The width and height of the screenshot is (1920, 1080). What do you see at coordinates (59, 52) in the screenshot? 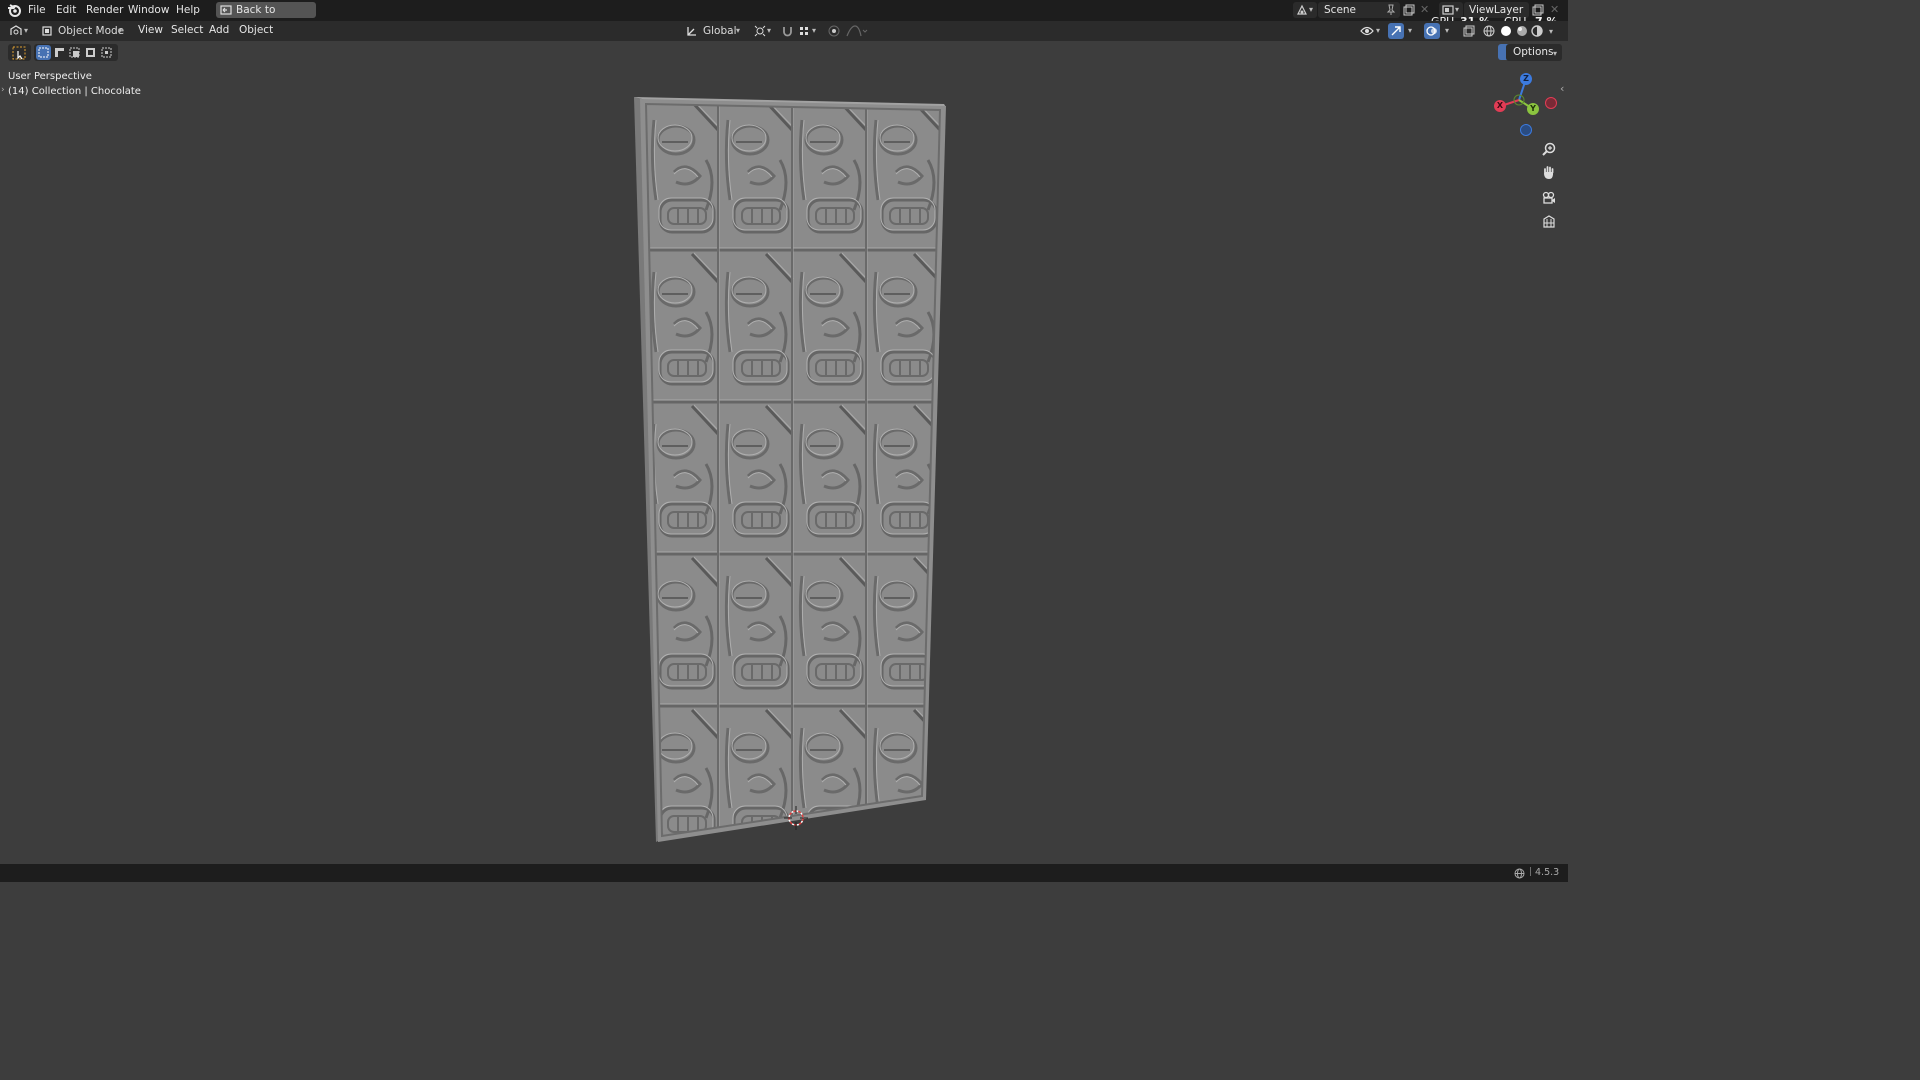
I see `select-extend-icon` at bounding box center [59, 52].